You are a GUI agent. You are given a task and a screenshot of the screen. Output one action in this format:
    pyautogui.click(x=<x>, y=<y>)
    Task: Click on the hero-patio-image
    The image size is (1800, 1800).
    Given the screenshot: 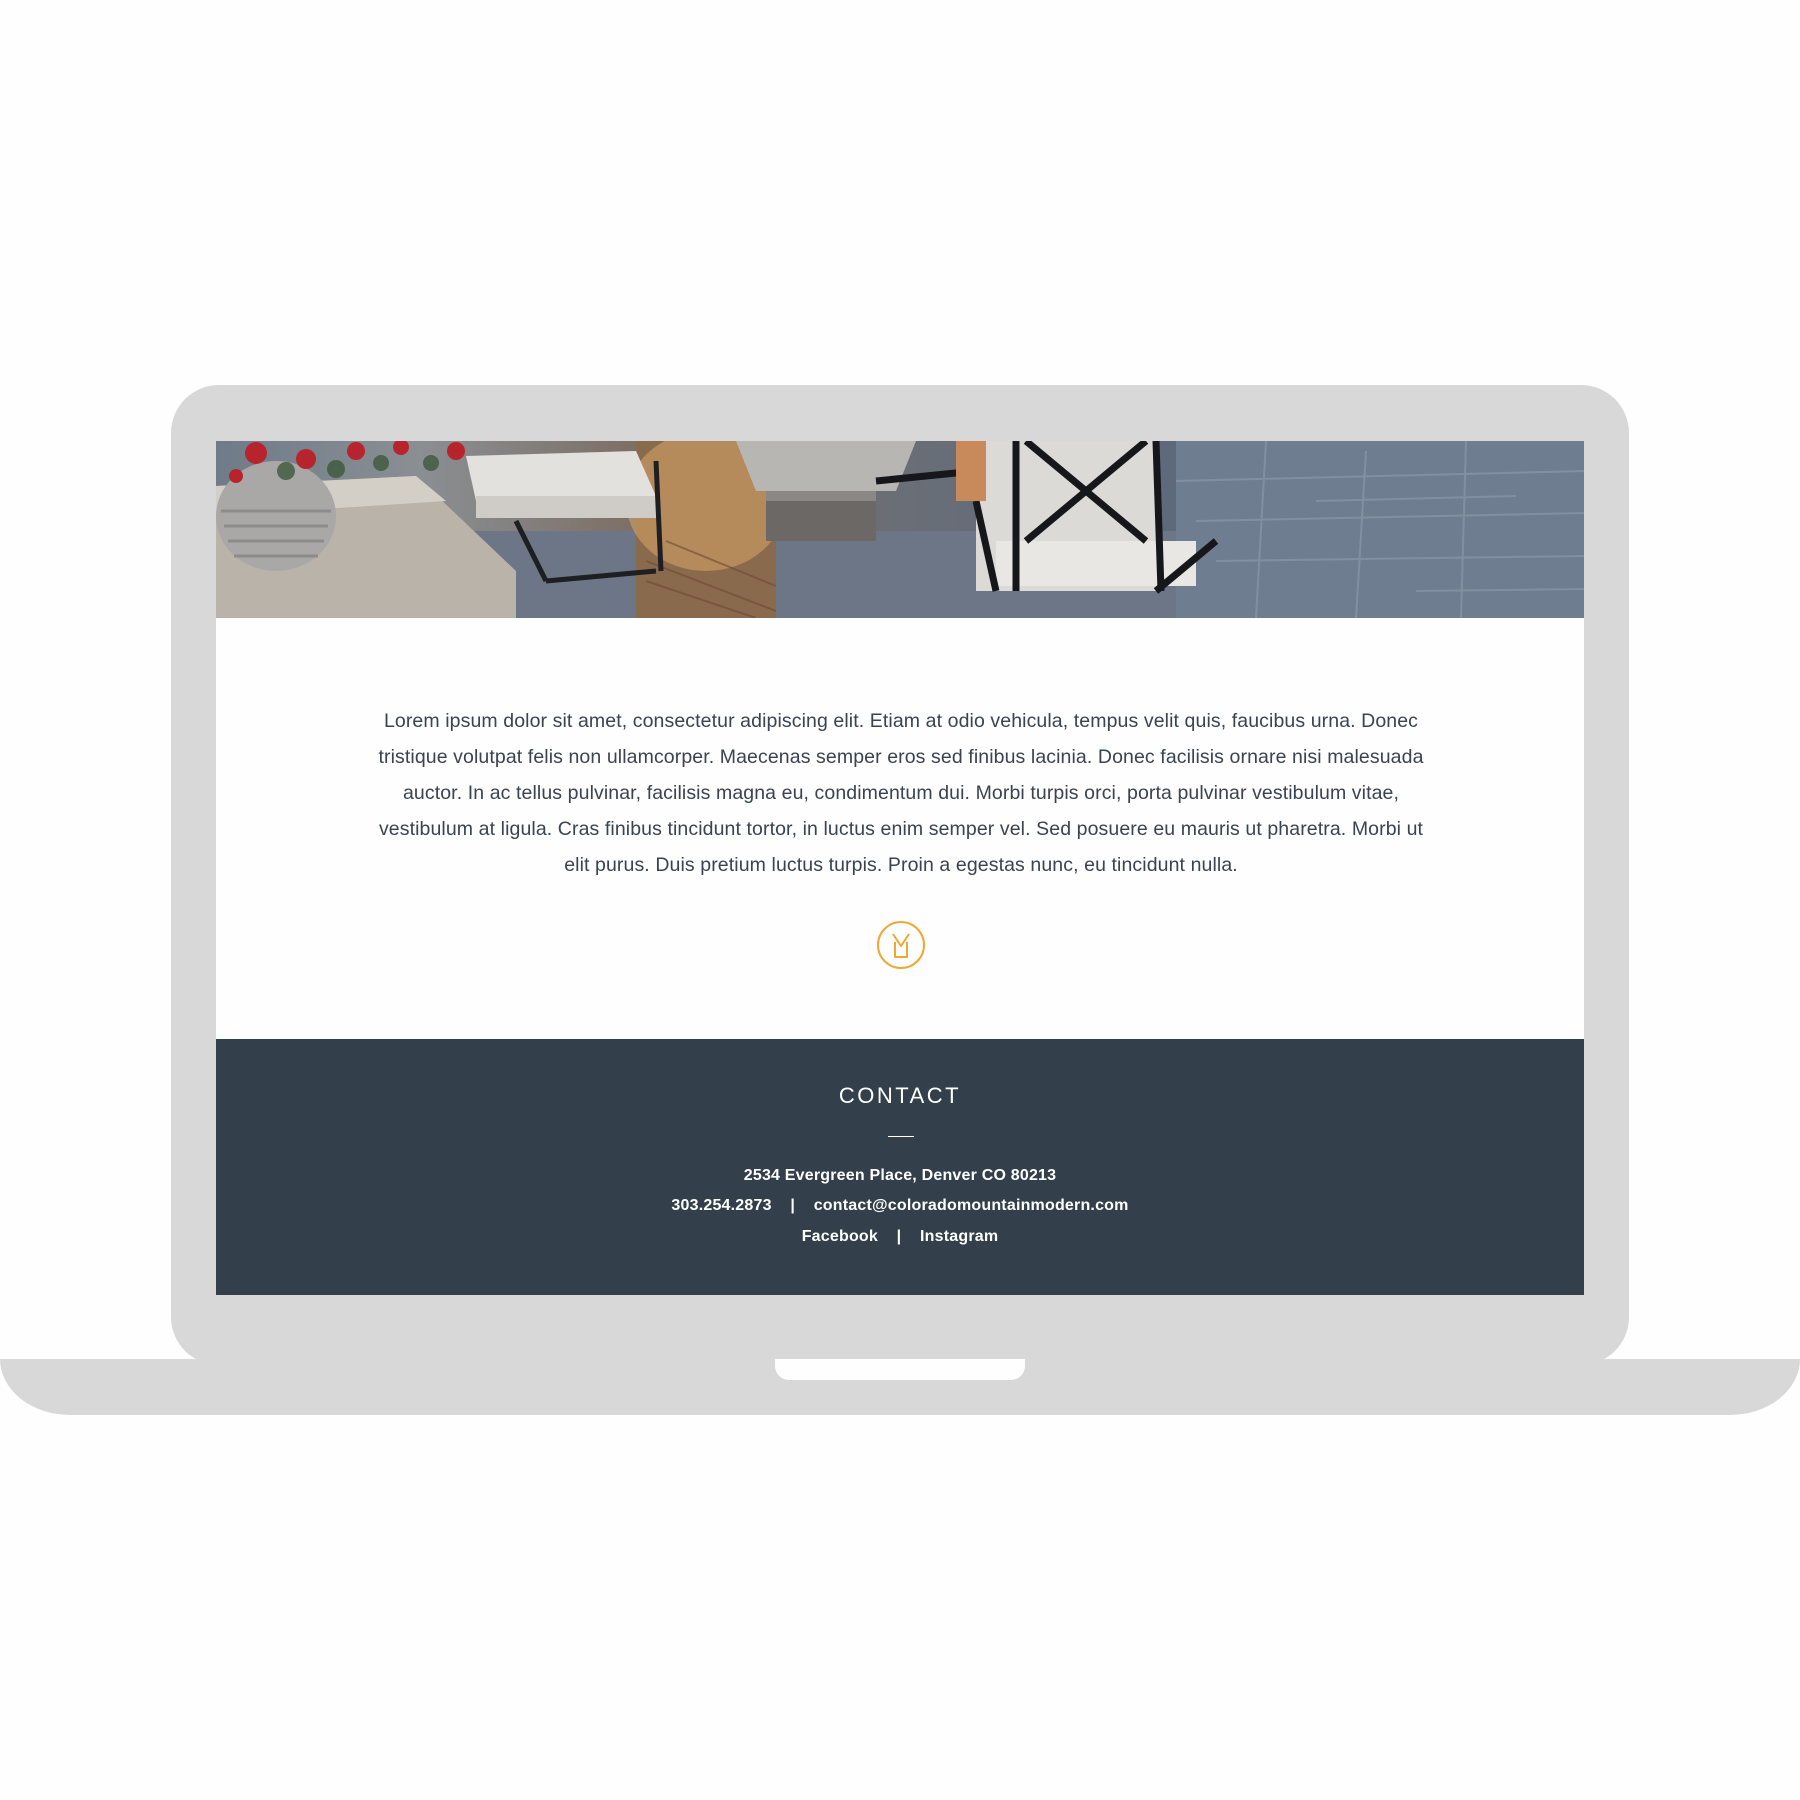 What is the action you would take?
    pyautogui.click(x=900, y=529)
    